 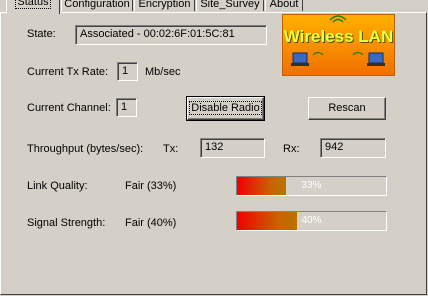 I want to click on tab-site-survey-label: Site_Survey, so click(x=230, y=5).